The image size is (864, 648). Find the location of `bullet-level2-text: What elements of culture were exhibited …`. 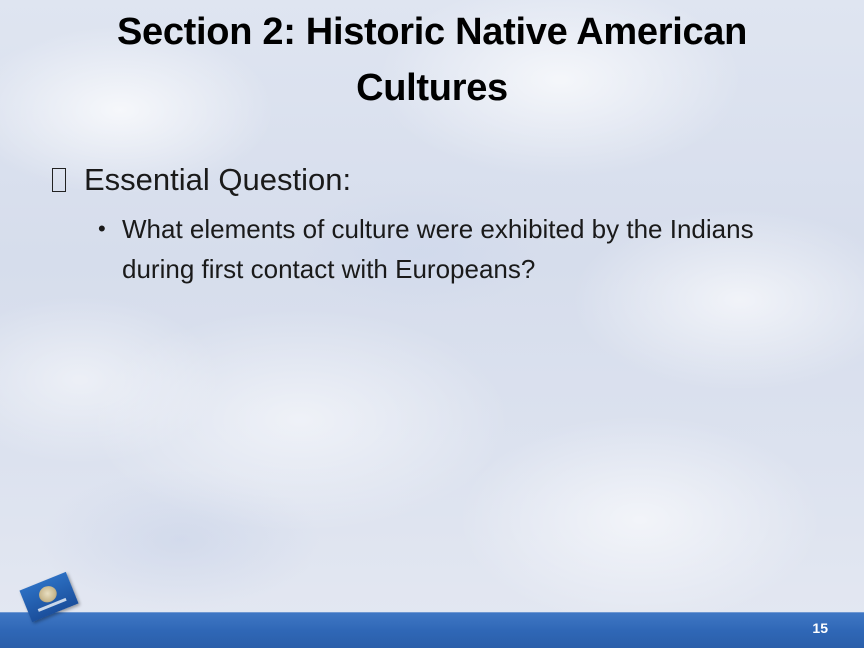

bullet-level2-text: What elements of culture were exhibited … is located at coordinates (438, 249).